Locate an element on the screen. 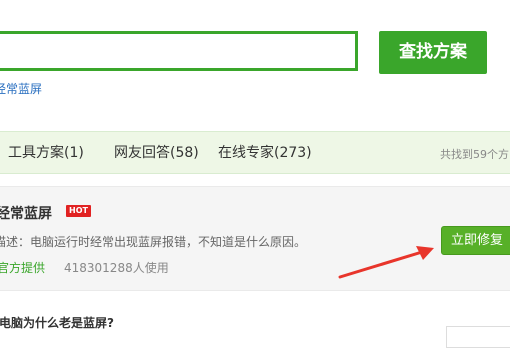 The height and width of the screenshot is (348, 510). question-action-box is located at coordinates (478, 337).